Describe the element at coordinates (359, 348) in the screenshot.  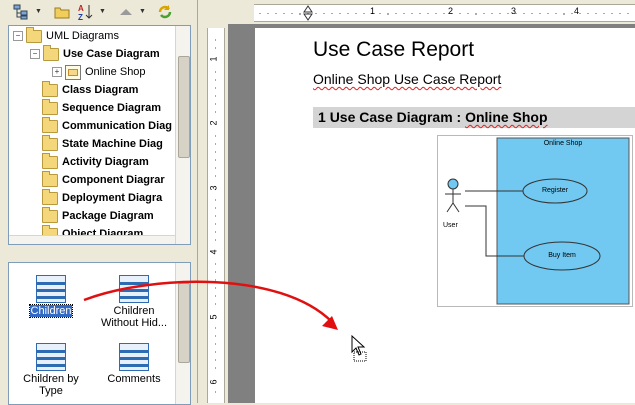
I see `drag-cursor-icon` at that location.